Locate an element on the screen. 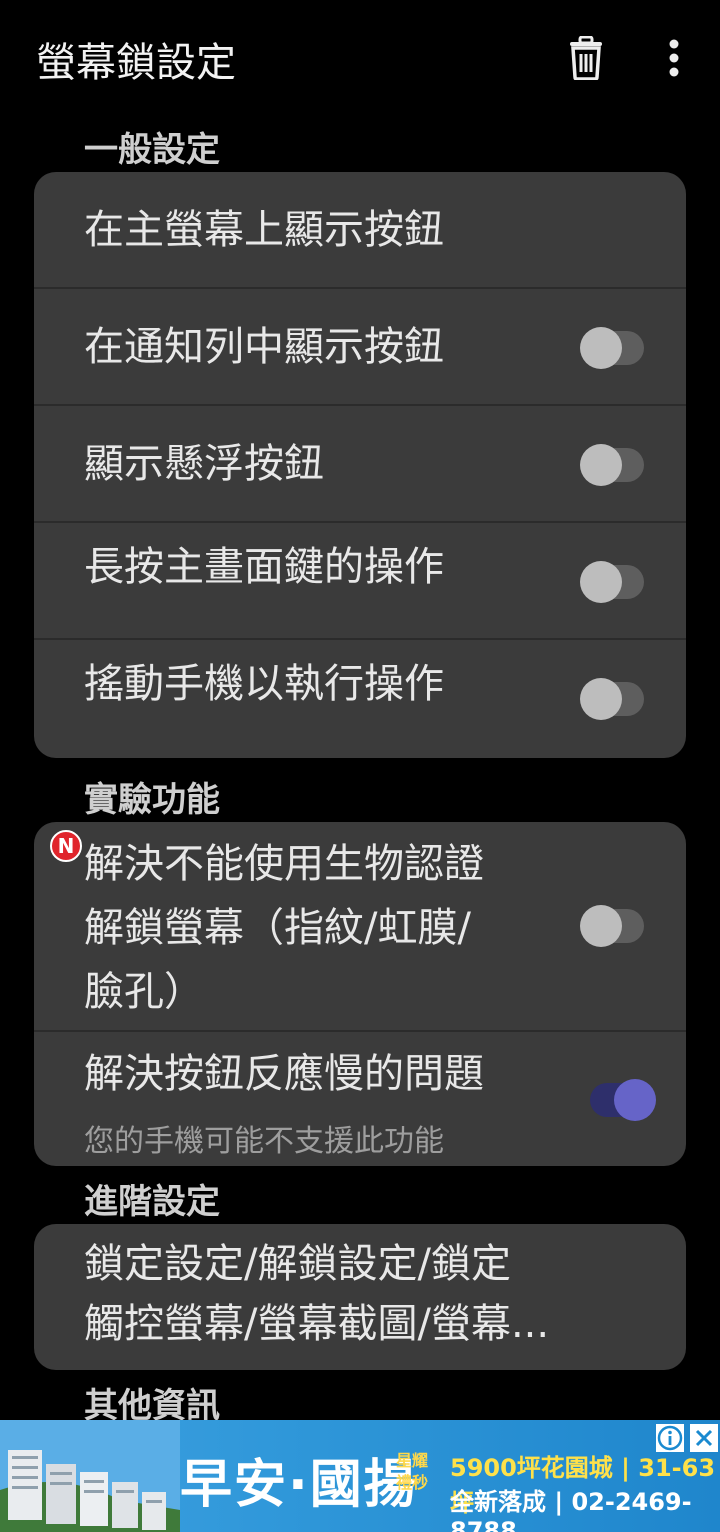 This screenshot has height=1532, width=720. ad-headline: 早安·國揚 is located at coordinates (299, 1485).